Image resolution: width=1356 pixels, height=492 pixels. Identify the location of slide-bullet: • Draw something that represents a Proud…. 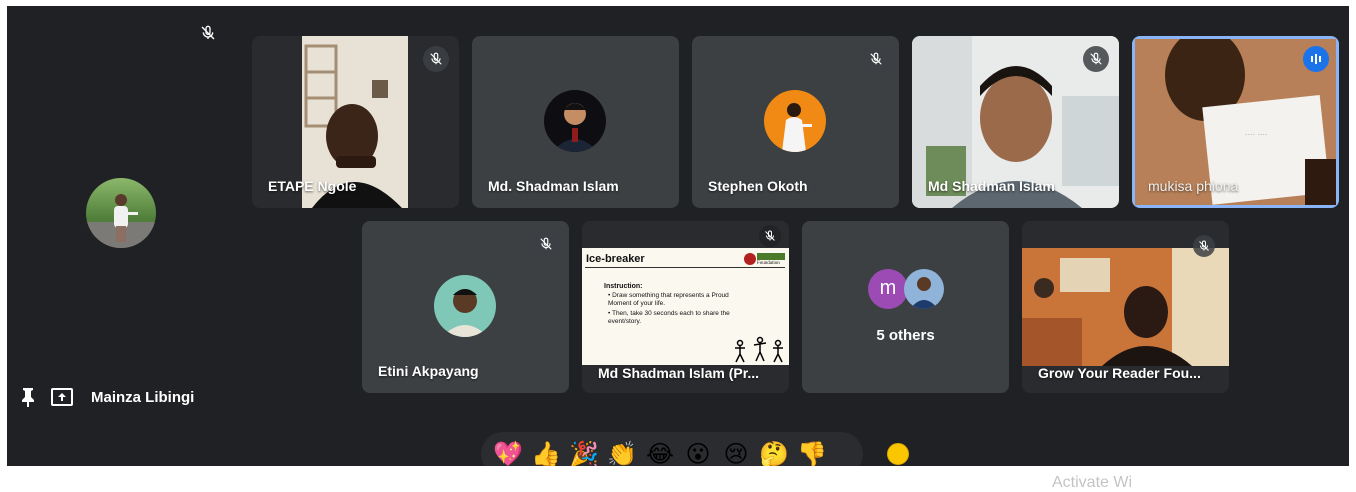
(668, 299).